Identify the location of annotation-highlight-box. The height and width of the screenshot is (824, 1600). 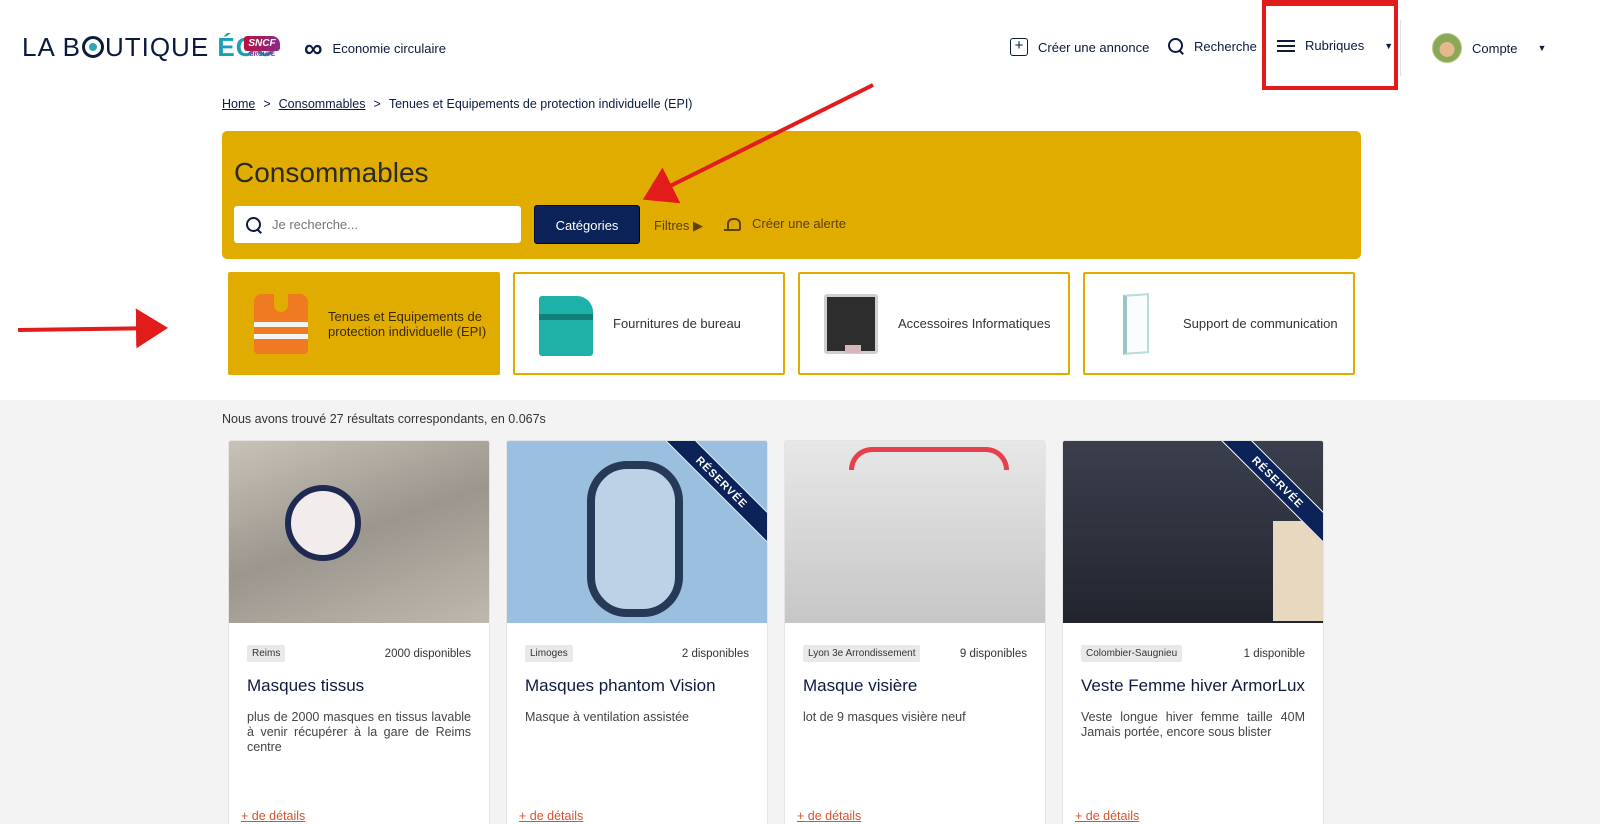
(1330, 45).